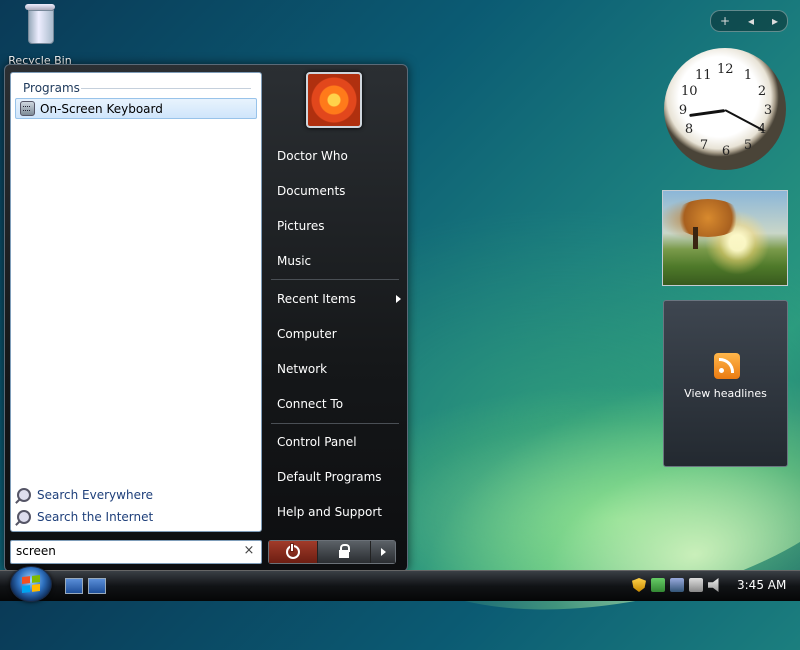 The width and height of the screenshot is (800, 650). Describe the element at coordinates (761, 585) in the screenshot. I see `taskbar-clock: 3:45 AM` at that location.